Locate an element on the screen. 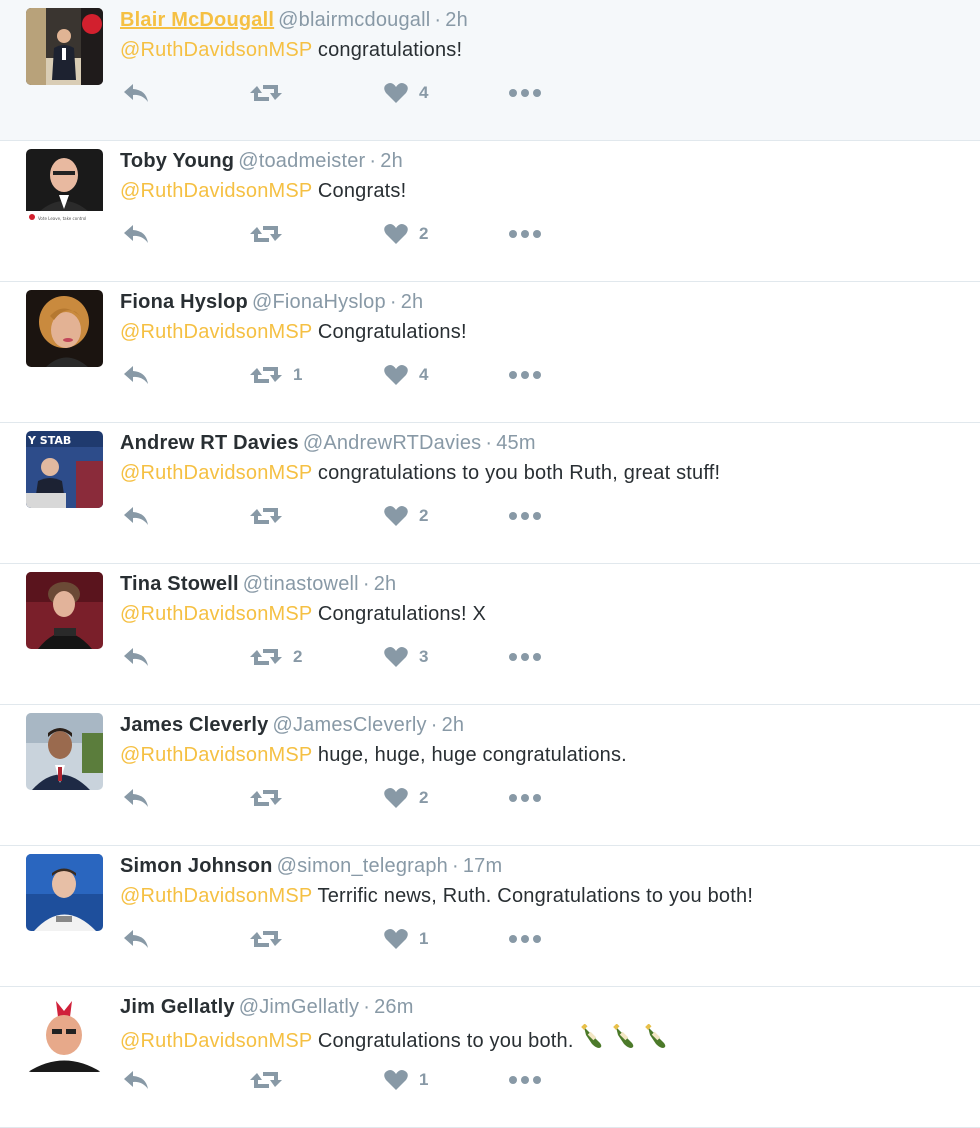 Image resolution: width=980 pixels, height=1128 pixels. tweet-actions: 2 is located at coordinates (300, 234).